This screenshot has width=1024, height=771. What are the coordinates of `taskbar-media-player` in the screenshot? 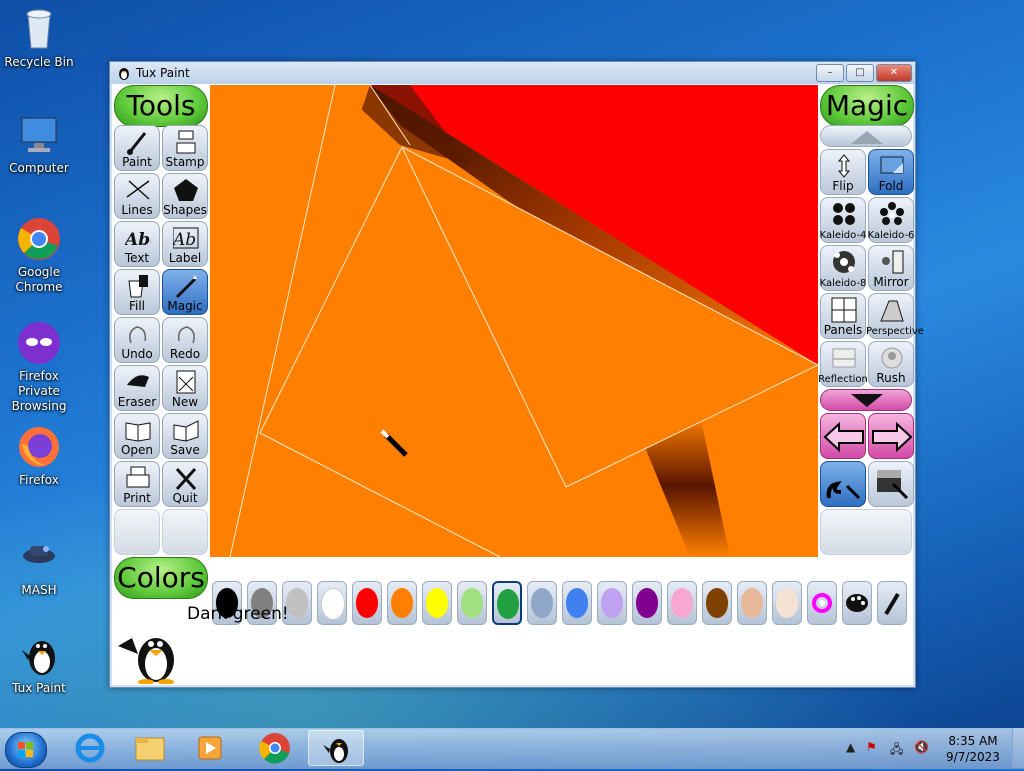 It's located at (210, 748).